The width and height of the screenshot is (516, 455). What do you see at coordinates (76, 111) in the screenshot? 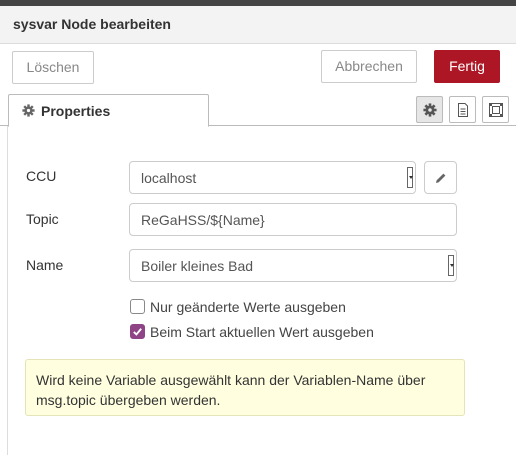
I see `tab-properties-label: Properties` at bounding box center [76, 111].